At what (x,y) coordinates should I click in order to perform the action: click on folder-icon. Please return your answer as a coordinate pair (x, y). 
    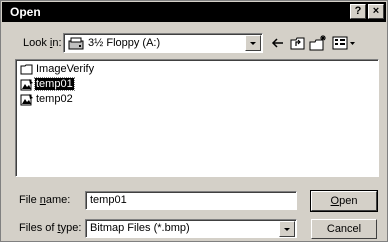
    Looking at the image, I should click on (26, 69).